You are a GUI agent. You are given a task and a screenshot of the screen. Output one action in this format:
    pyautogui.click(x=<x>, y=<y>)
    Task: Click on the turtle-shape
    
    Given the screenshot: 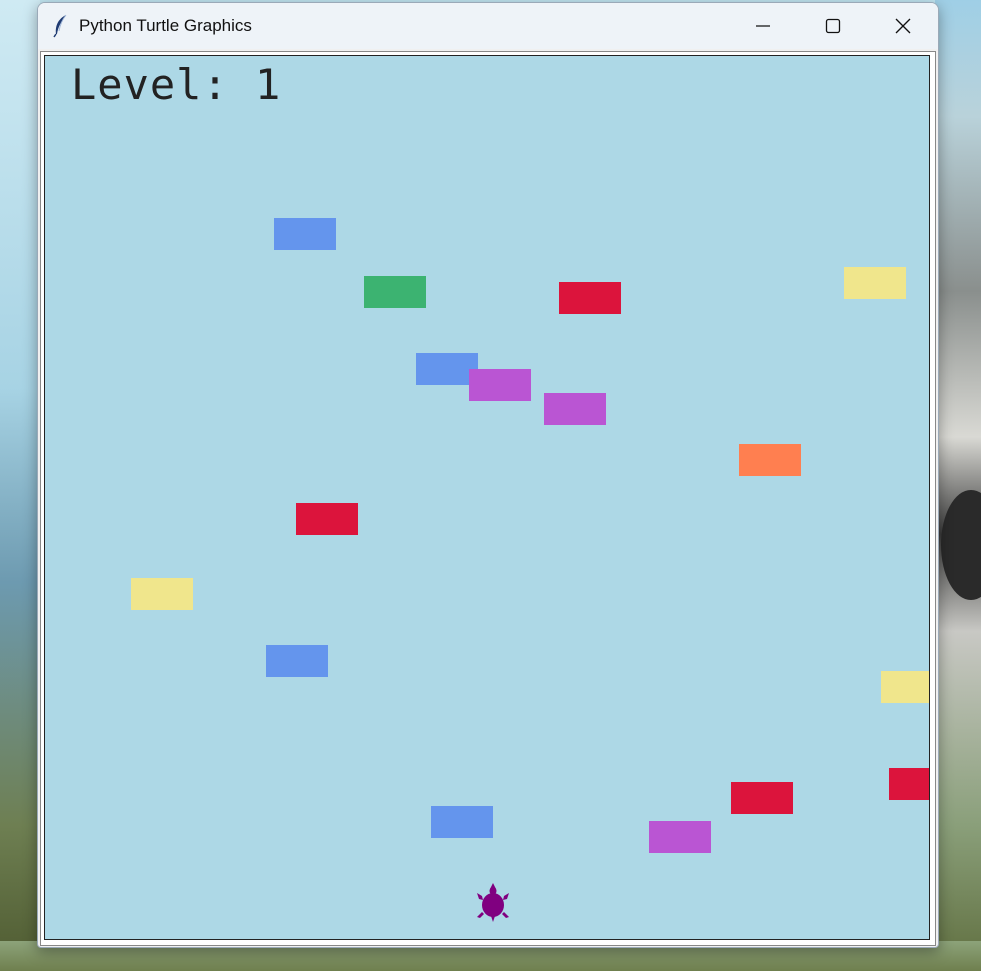 What is the action you would take?
    pyautogui.click(x=493, y=902)
    